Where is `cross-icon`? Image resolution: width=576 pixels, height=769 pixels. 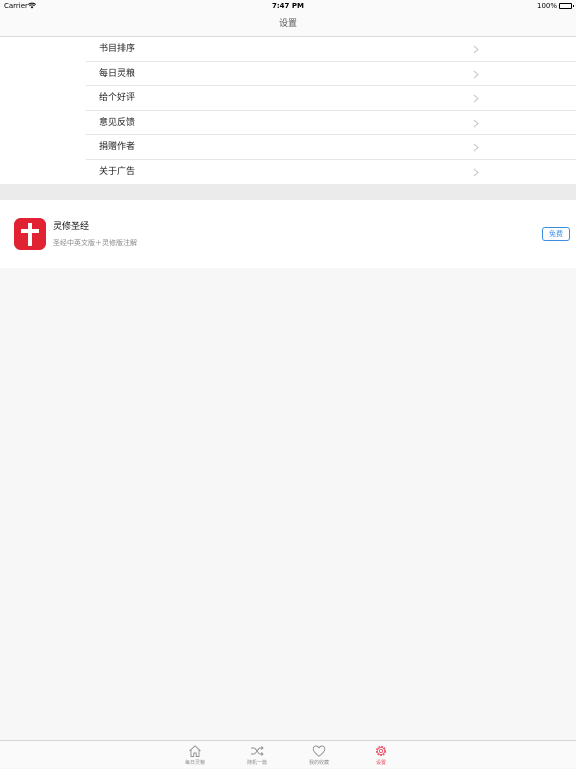
cross-icon is located at coordinates (30, 234).